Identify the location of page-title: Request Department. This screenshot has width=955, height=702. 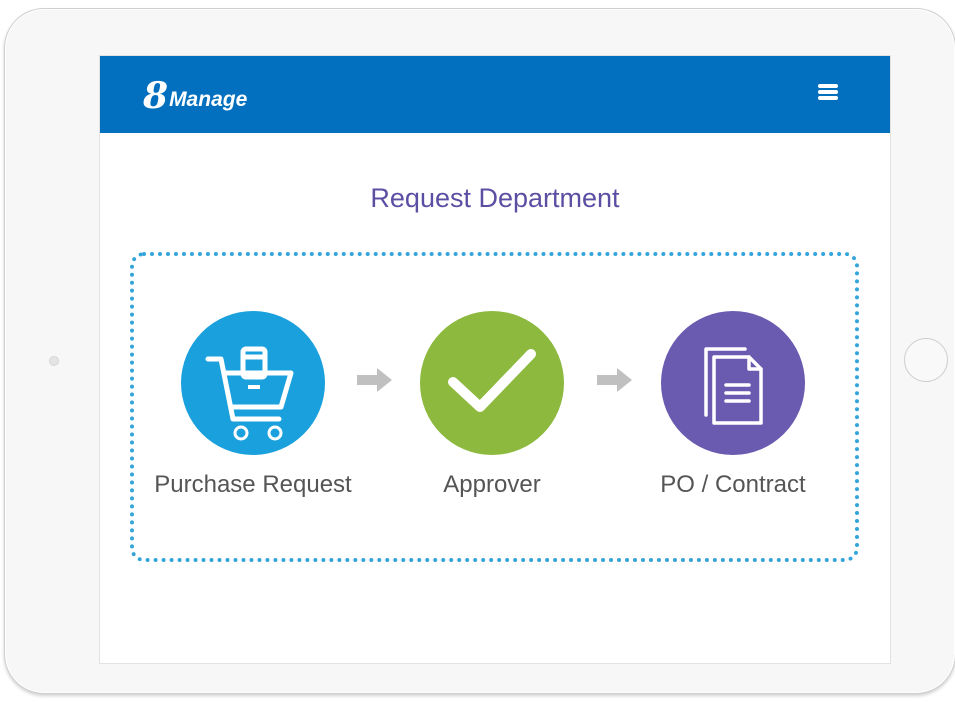
(495, 198).